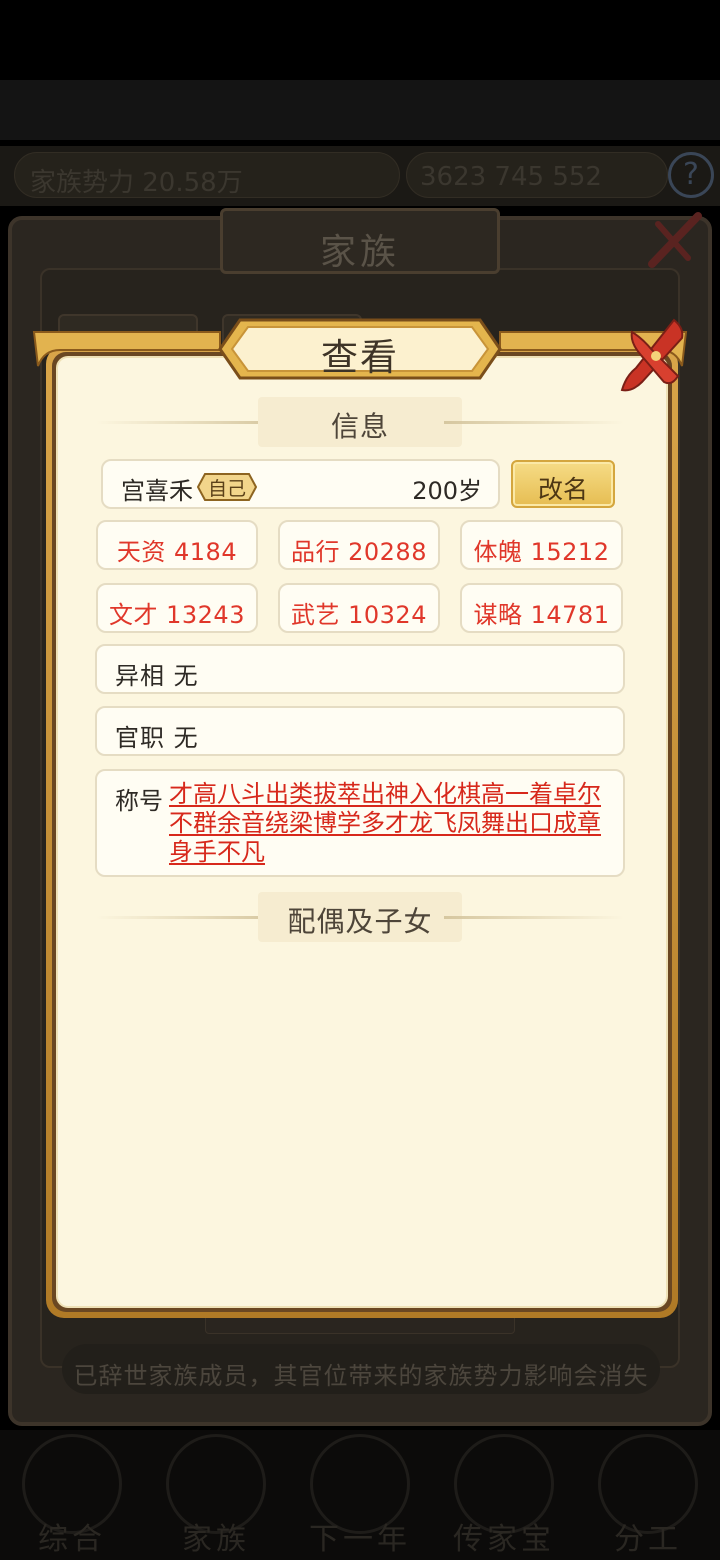  What do you see at coordinates (360, 110) in the screenshot?
I see `bg-header` at bounding box center [360, 110].